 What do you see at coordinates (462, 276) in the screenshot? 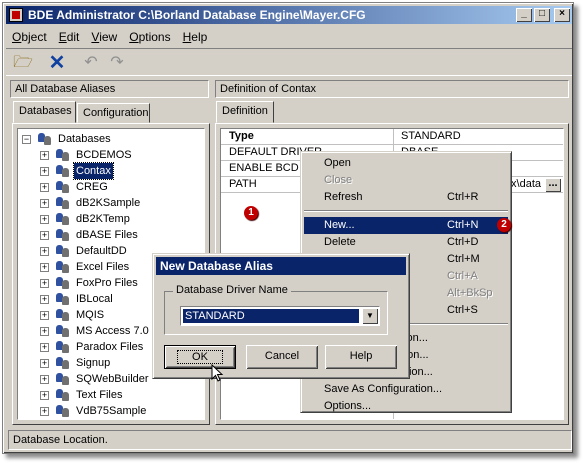
I see `menu-item-shortcut: Ctrl+A` at bounding box center [462, 276].